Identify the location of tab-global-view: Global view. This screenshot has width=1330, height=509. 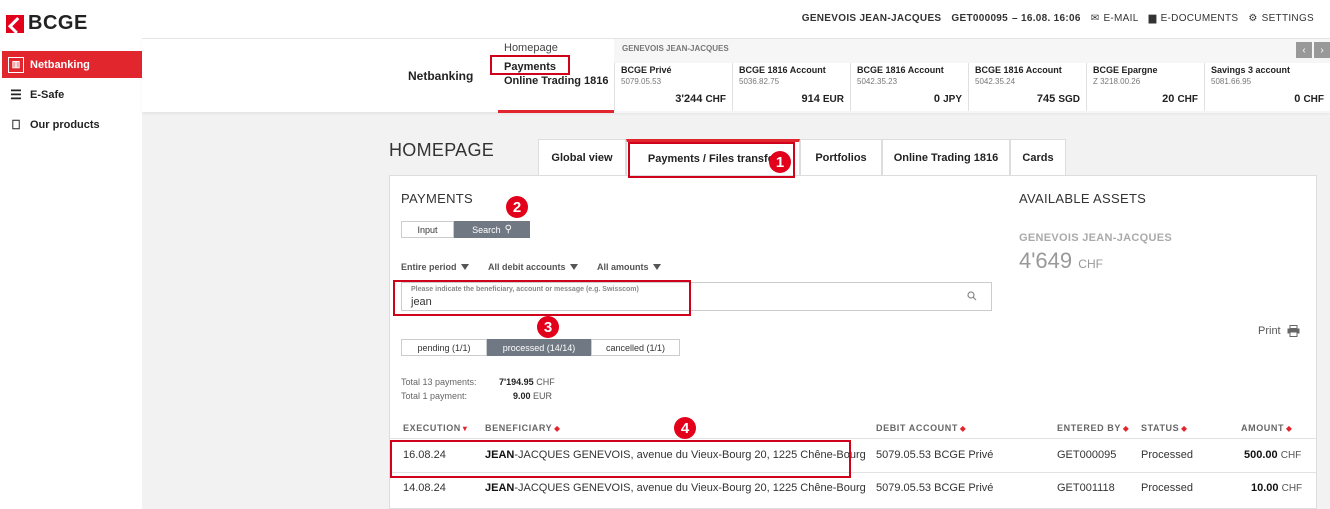
(582, 157).